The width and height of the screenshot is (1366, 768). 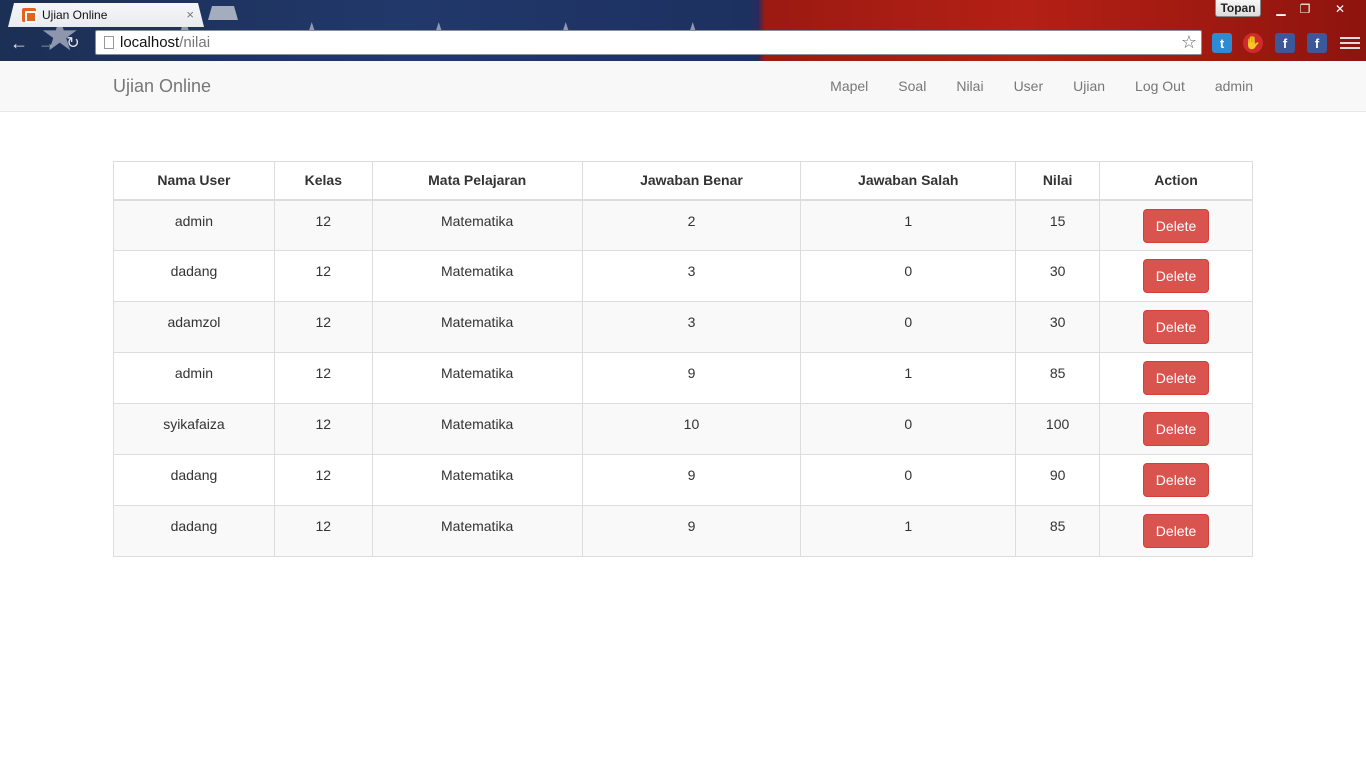 What do you see at coordinates (323, 181) in the screenshot?
I see `column-header: Kelas` at bounding box center [323, 181].